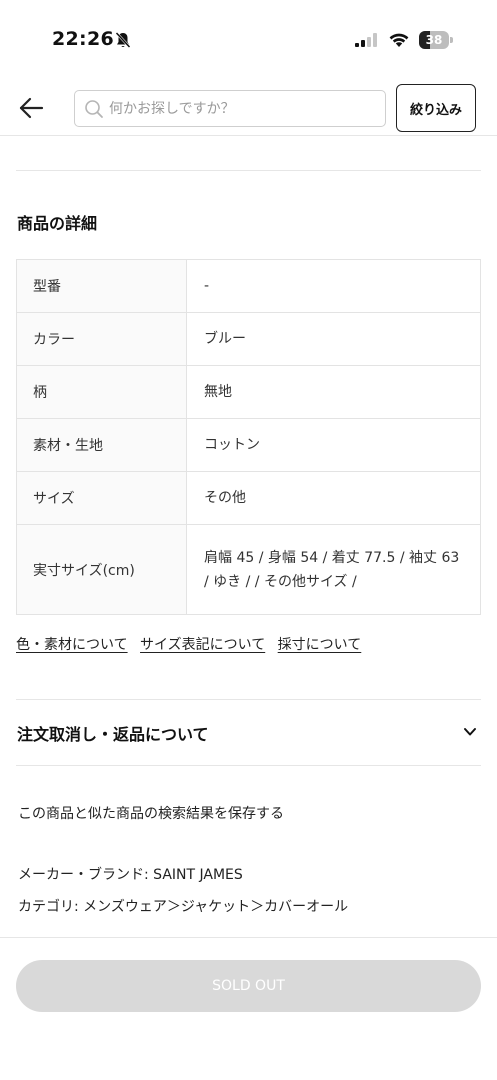 The height and width of the screenshot is (1080, 497). I want to click on row-value: コットン, so click(333, 445).